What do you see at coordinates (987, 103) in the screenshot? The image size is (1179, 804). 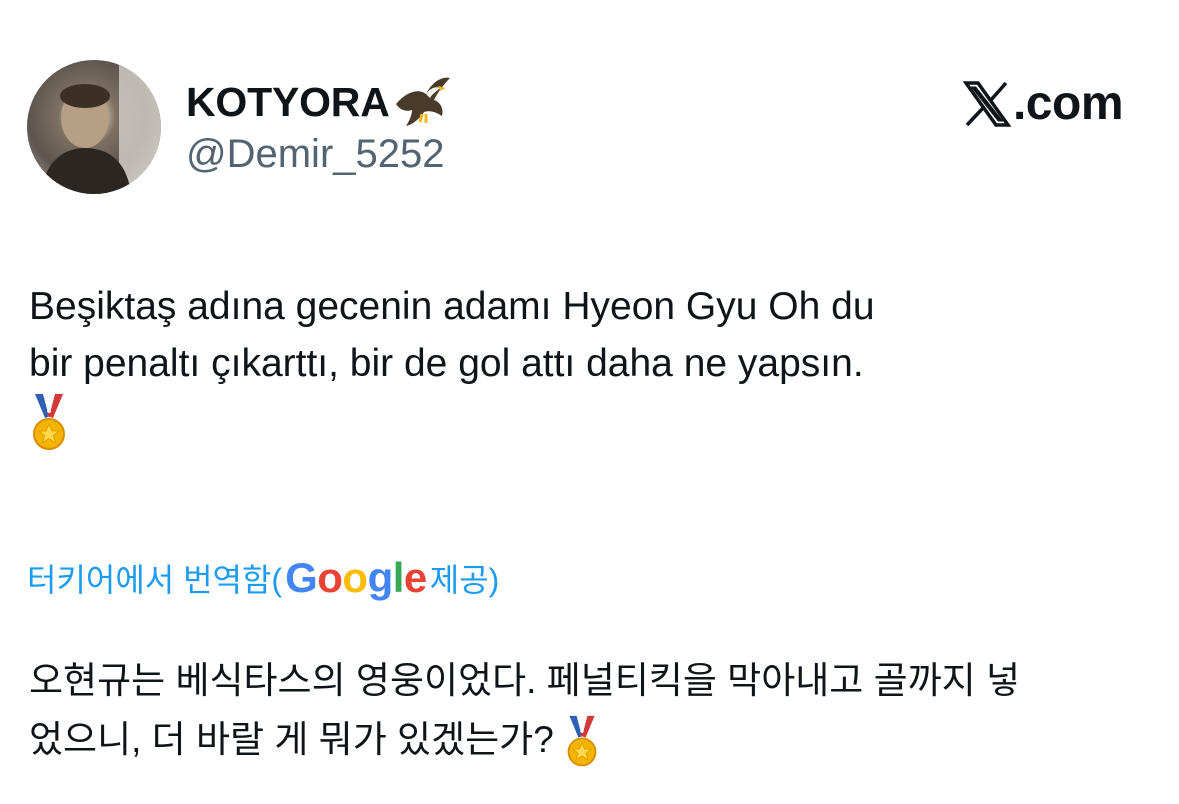 I see `x-logo-icon` at bounding box center [987, 103].